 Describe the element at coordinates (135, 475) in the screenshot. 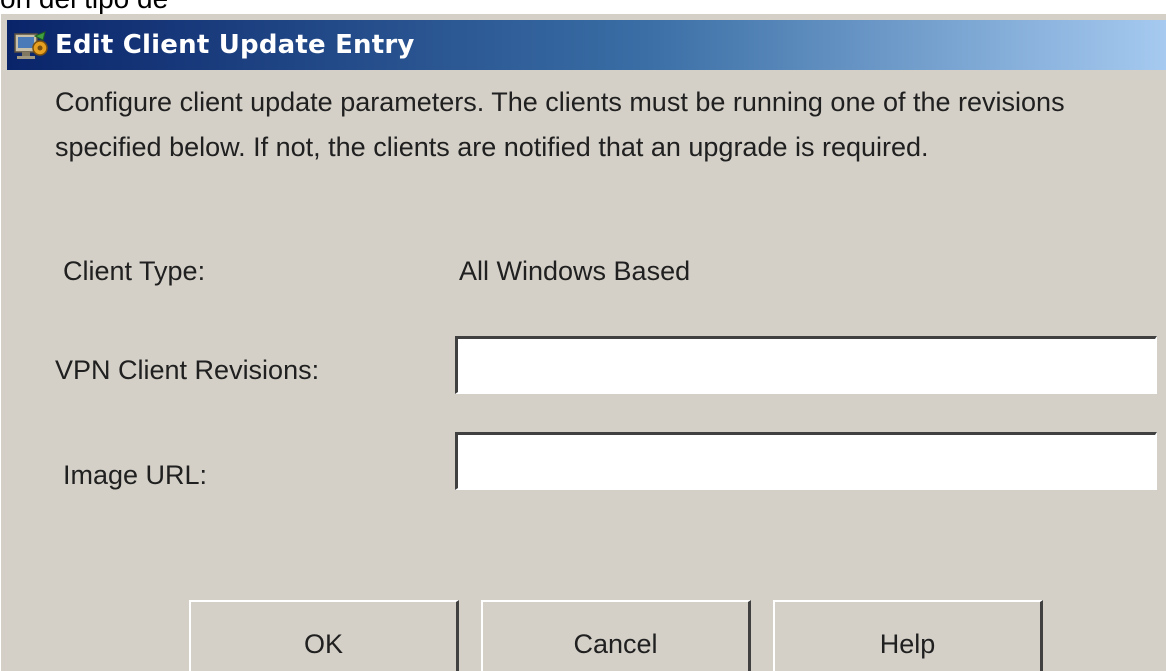

I see `image-url-label: Image URL:` at that location.